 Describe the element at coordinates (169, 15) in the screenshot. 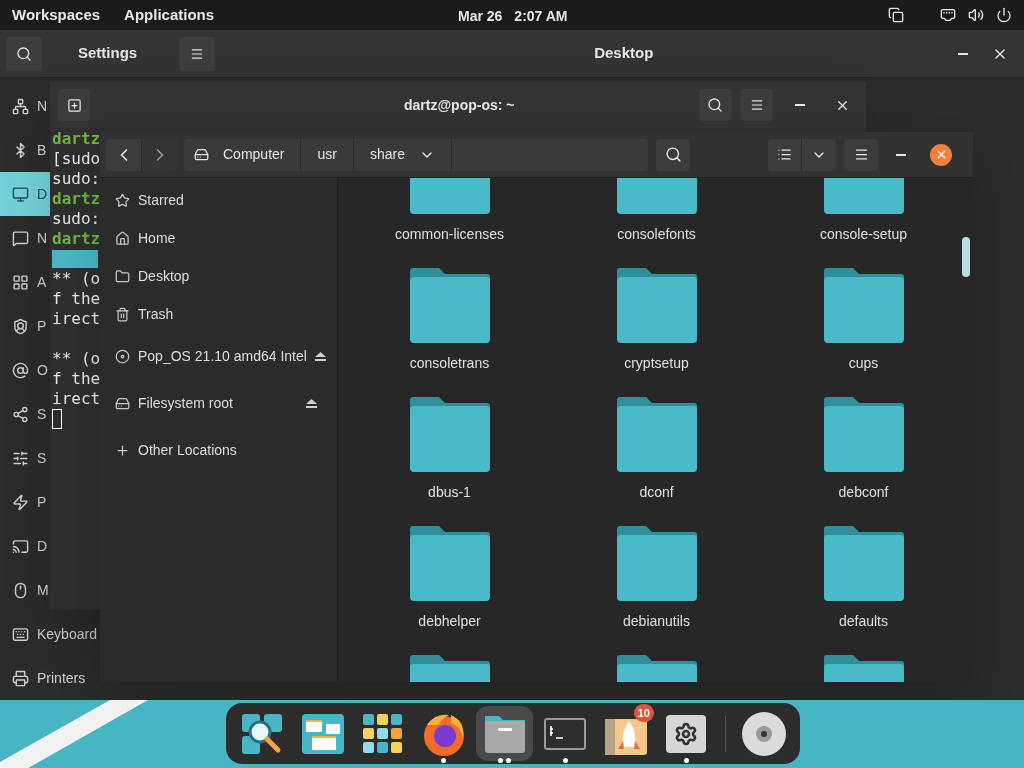

I see `top-bar-menu: Applications` at that location.